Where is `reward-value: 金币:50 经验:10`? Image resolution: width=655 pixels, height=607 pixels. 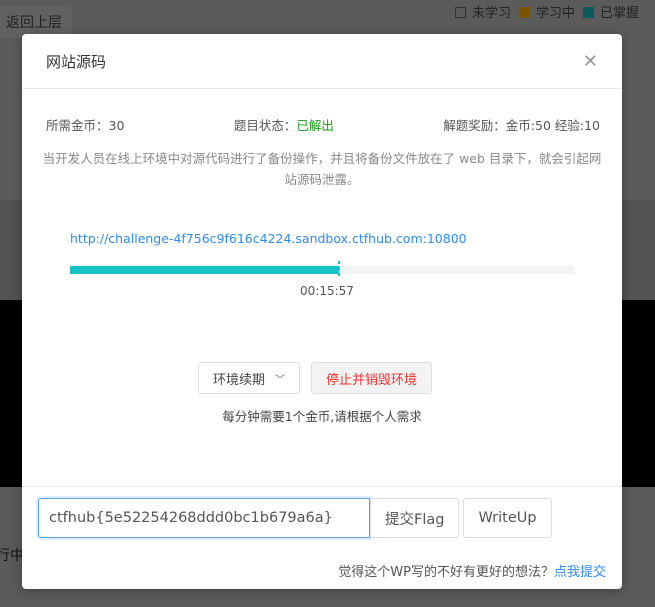 reward-value: 金币:50 经验:10 is located at coordinates (552, 125).